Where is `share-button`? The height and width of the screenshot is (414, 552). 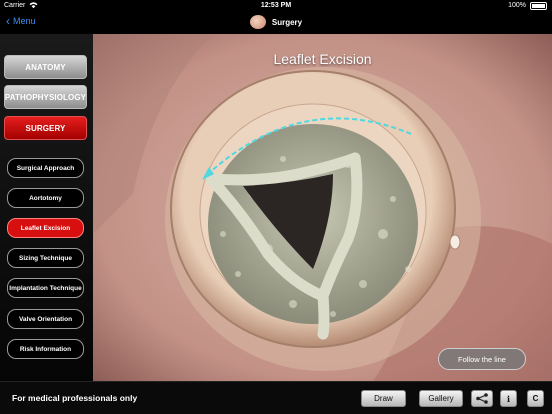 share-button is located at coordinates (482, 398).